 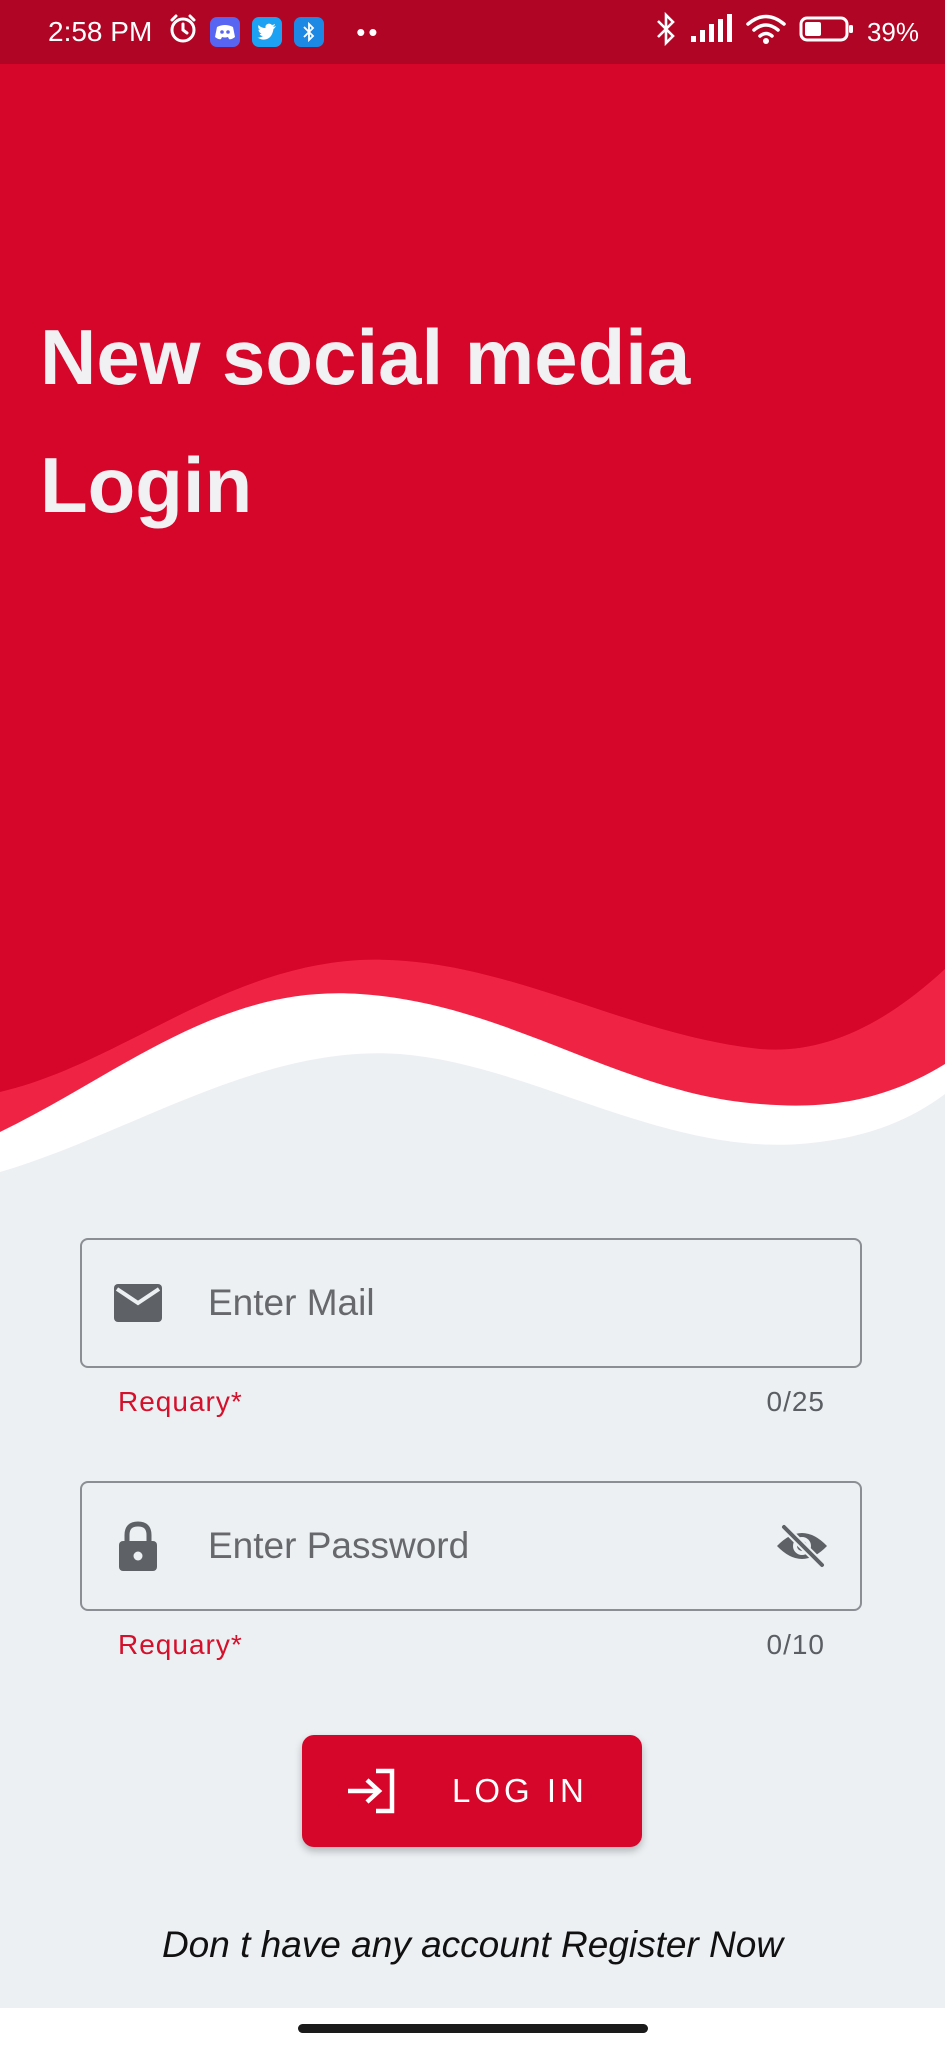 What do you see at coordinates (520, 1790) in the screenshot?
I see `login-button-label: LOG IN` at bounding box center [520, 1790].